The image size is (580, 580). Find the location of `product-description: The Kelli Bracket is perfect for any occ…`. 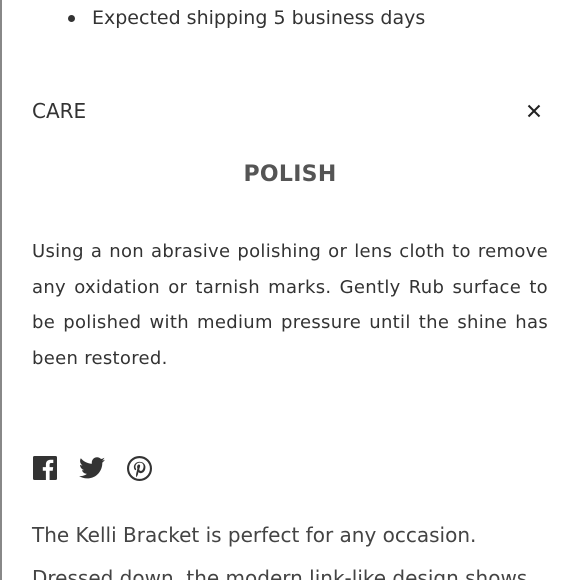

product-description: The Kelli Bracket is perfect for any occ… is located at coordinates (302, 547).